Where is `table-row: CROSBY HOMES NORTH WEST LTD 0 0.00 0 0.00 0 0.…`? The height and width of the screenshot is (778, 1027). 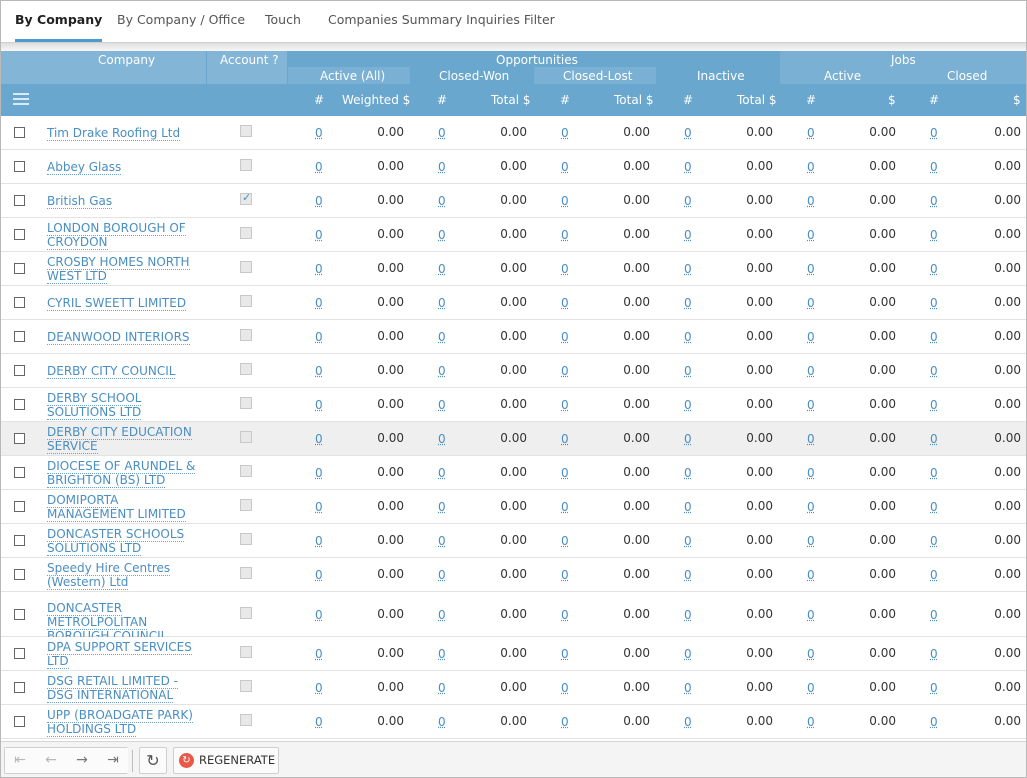
table-row: CROSBY HOMES NORTH WEST LTD 0 0.00 0 0.00 0 0.… is located at coordinates (513, 269).